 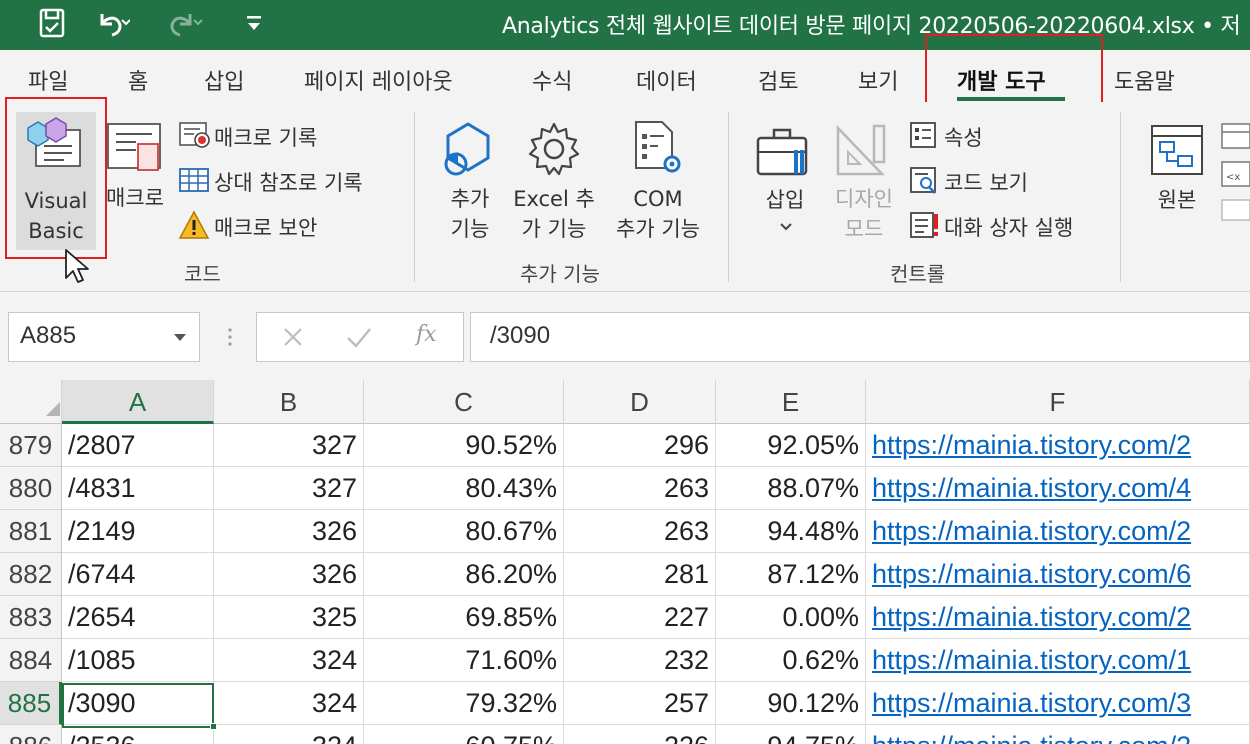 What do you see at coordinates (138, 531) in the screenshot?
I see `table-cell: /2149` at bounding box center [138, 531].